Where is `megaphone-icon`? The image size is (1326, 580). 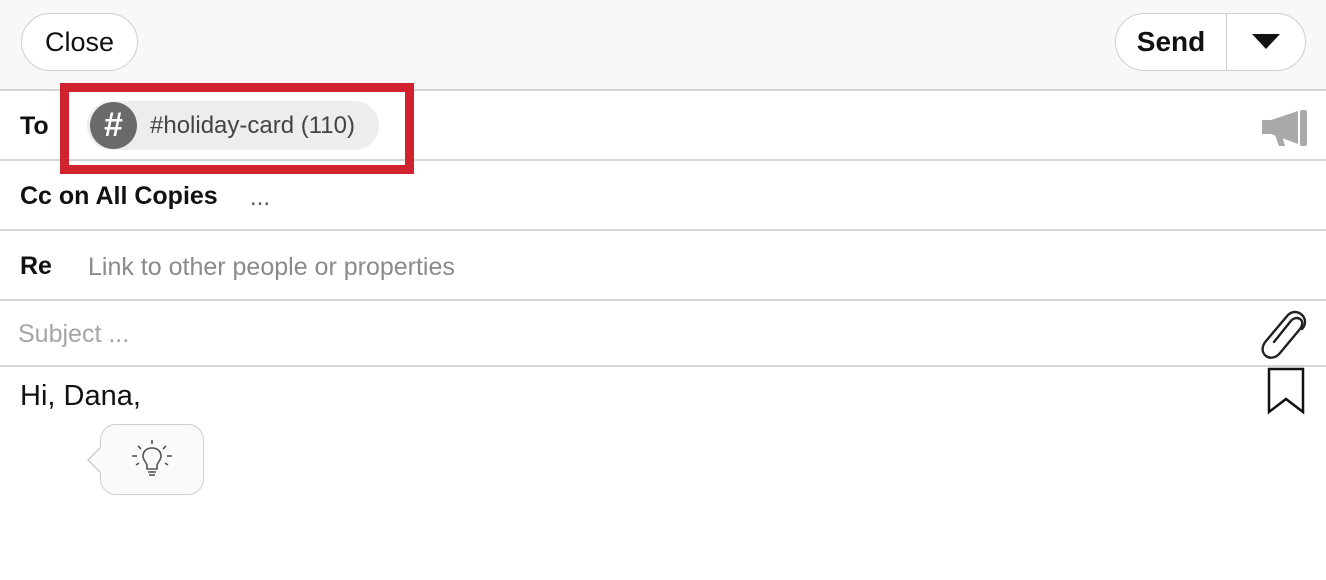
megaphone-icon is located at coordinates (1285, 128).